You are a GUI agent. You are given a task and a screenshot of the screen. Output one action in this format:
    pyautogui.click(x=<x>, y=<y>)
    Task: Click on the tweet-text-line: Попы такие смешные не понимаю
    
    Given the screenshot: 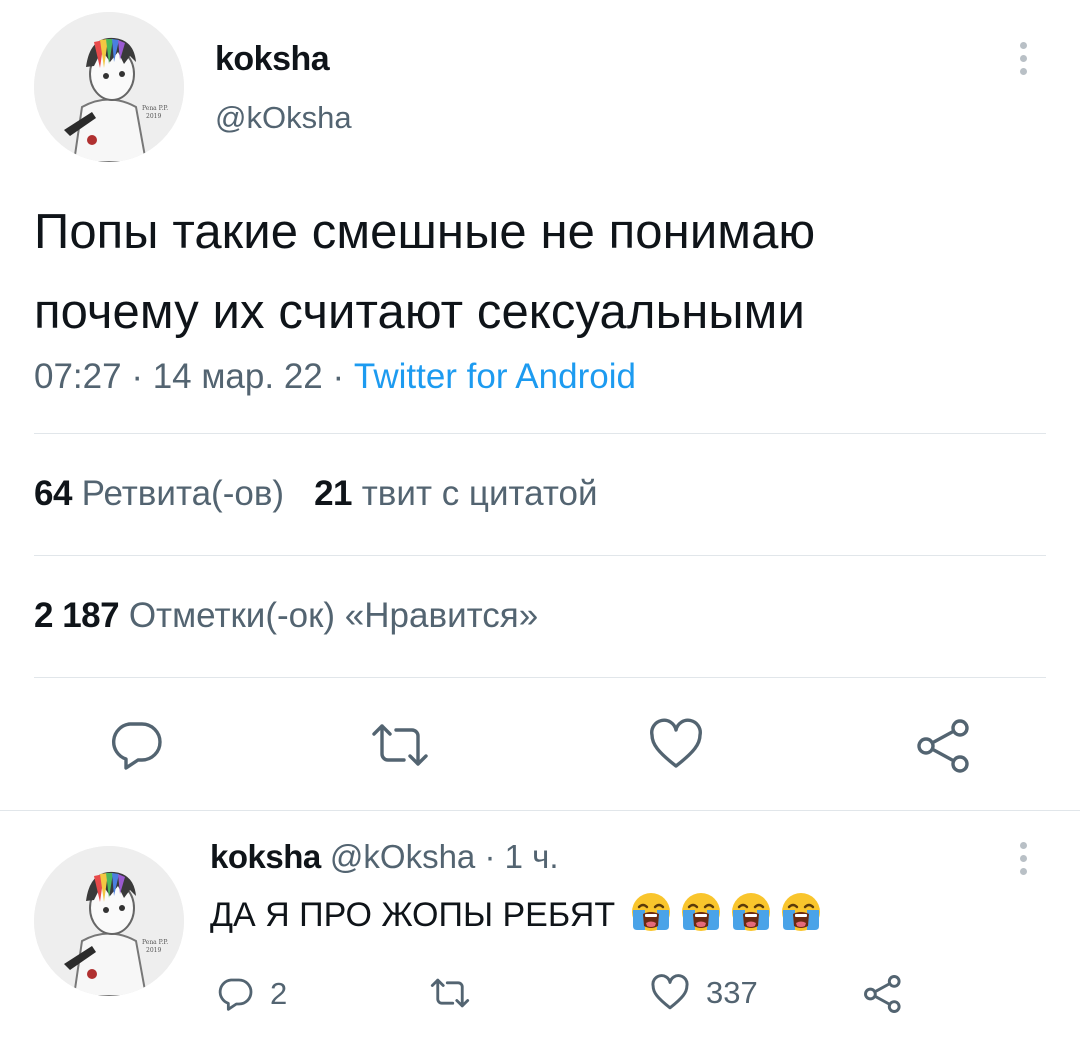 What is the action you would take?
    pyautogui.click(x=425, y=232)
    